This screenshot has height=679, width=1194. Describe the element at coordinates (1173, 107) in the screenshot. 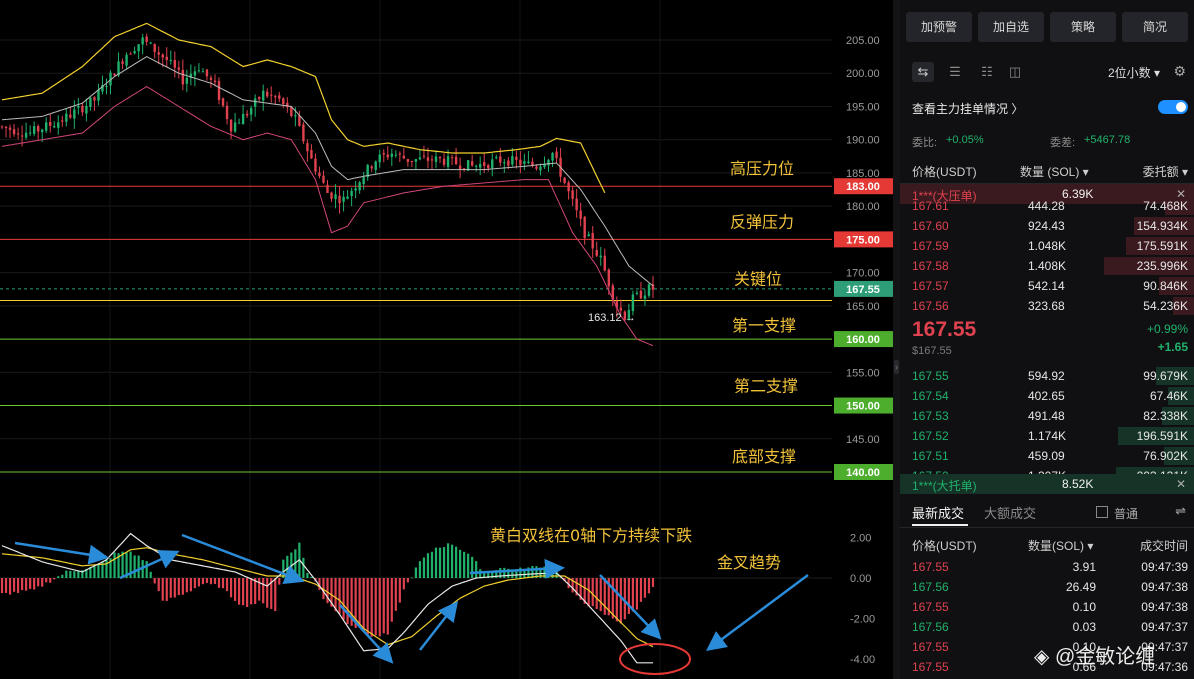

I see `main-orders-toggle` at that location.